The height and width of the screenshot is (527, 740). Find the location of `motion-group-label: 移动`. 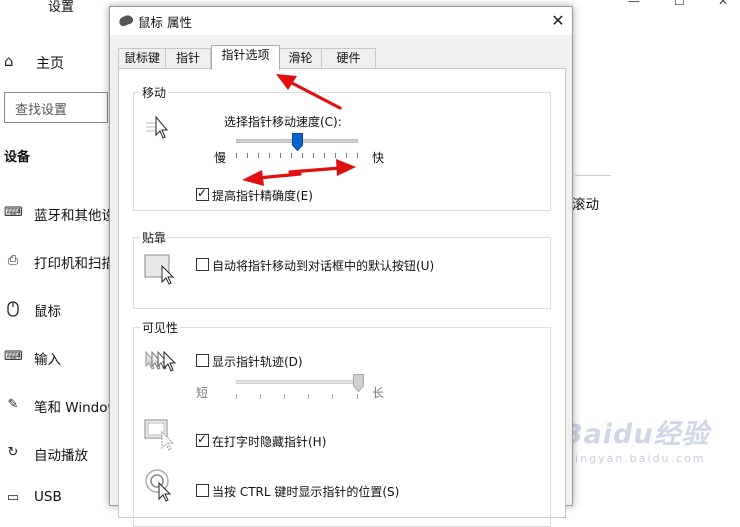

motion-group-label: 移动 is located at coordinates (154, 92).